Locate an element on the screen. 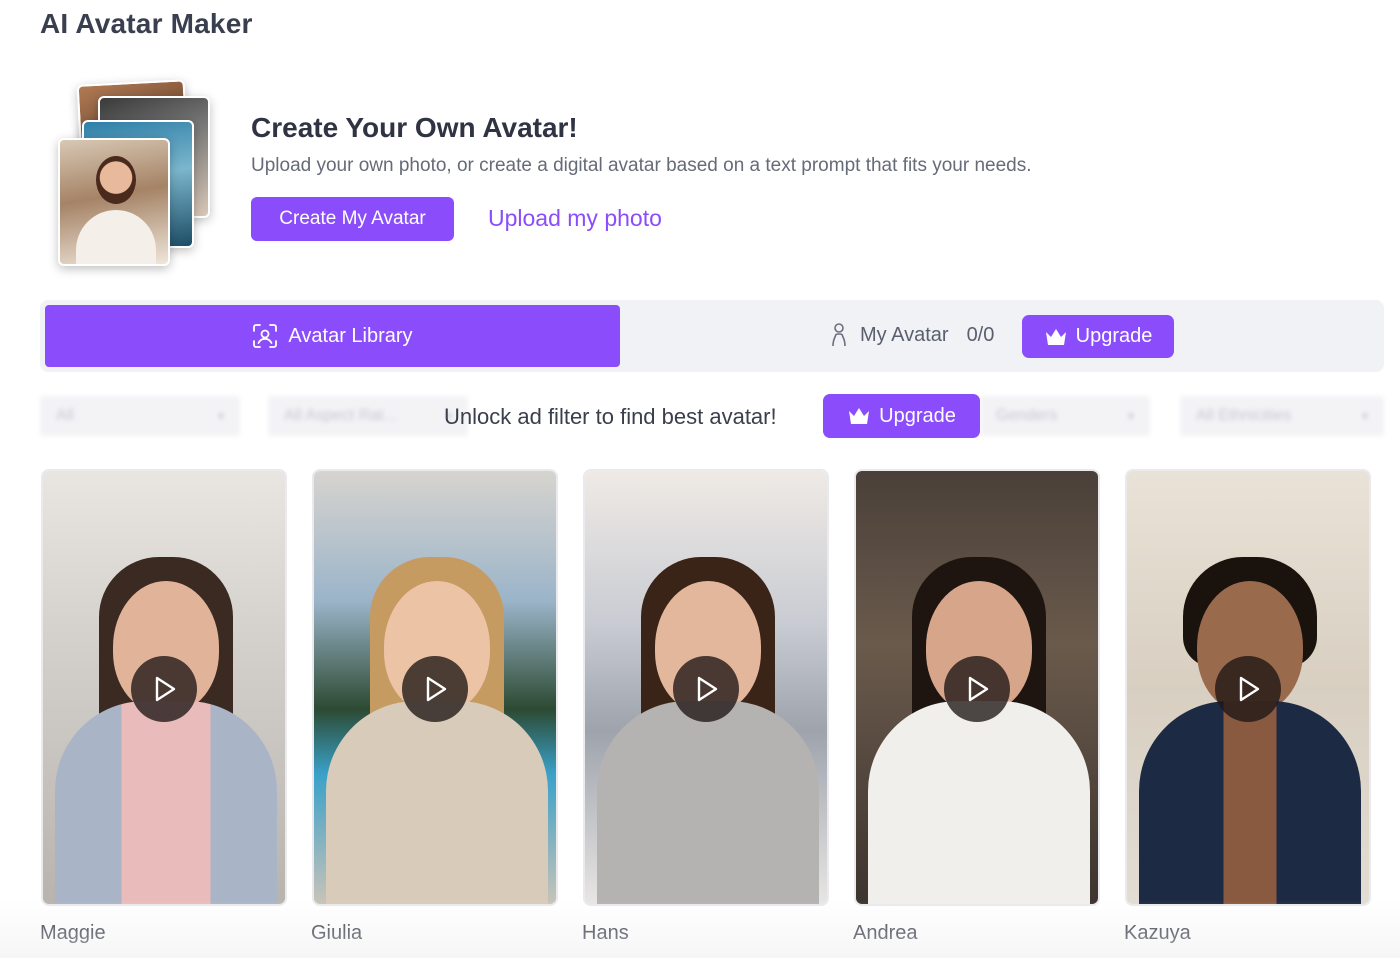 Image resolution: width=1400 pixels, height=958 pixels. filter-select-ethnicity: All Ethnicities ▾ is located at coordinates (1282, 416).